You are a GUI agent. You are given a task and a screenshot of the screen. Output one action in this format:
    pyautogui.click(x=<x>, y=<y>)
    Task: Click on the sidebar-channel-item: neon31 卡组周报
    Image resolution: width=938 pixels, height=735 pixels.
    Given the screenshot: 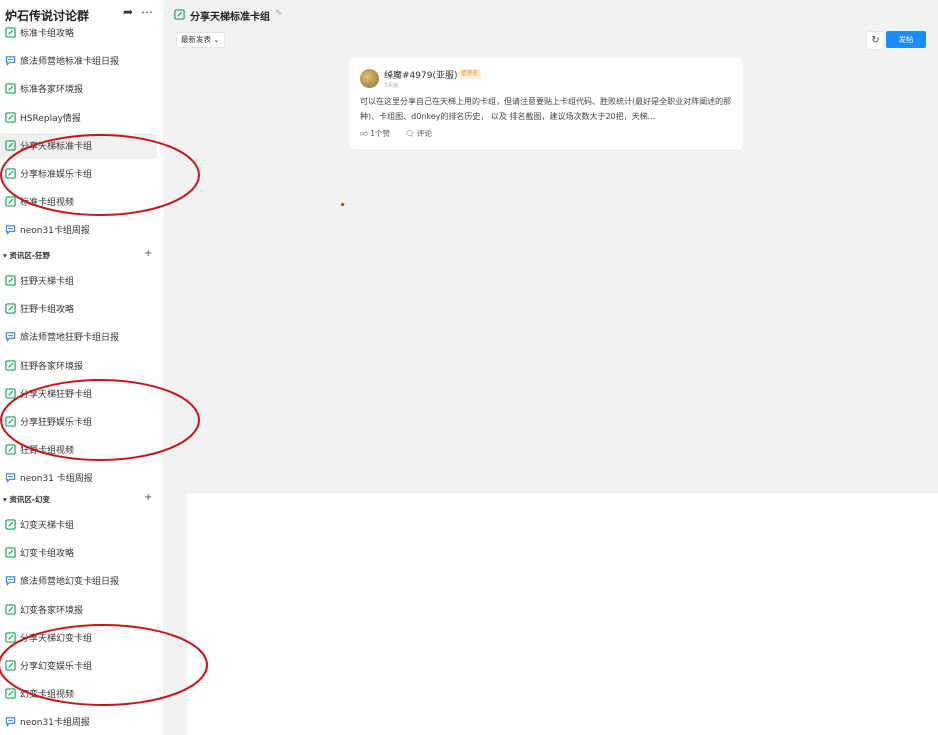 What is the action you would take?
    pyautogui.click(x=78, y=478)
    